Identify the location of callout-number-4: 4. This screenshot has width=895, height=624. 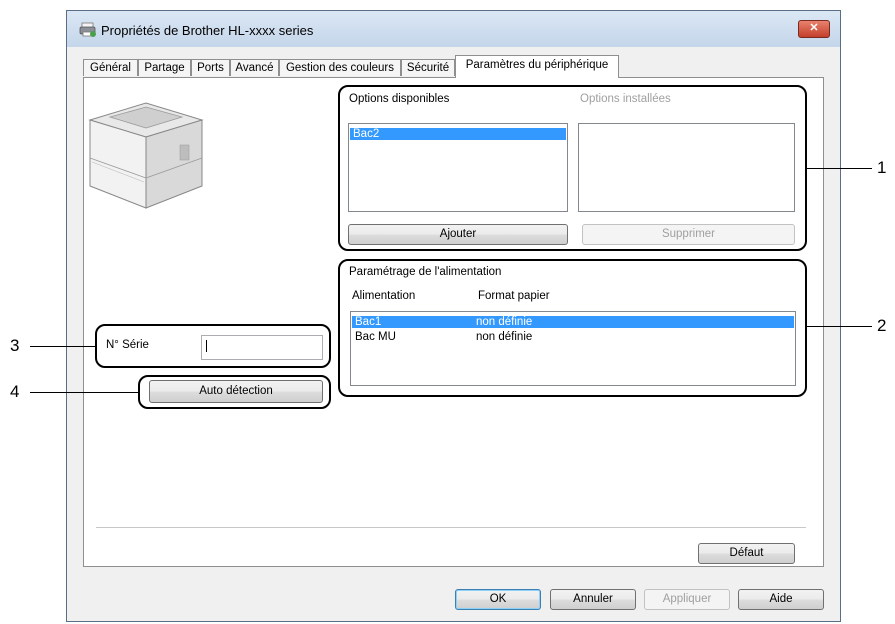
(15, 391).